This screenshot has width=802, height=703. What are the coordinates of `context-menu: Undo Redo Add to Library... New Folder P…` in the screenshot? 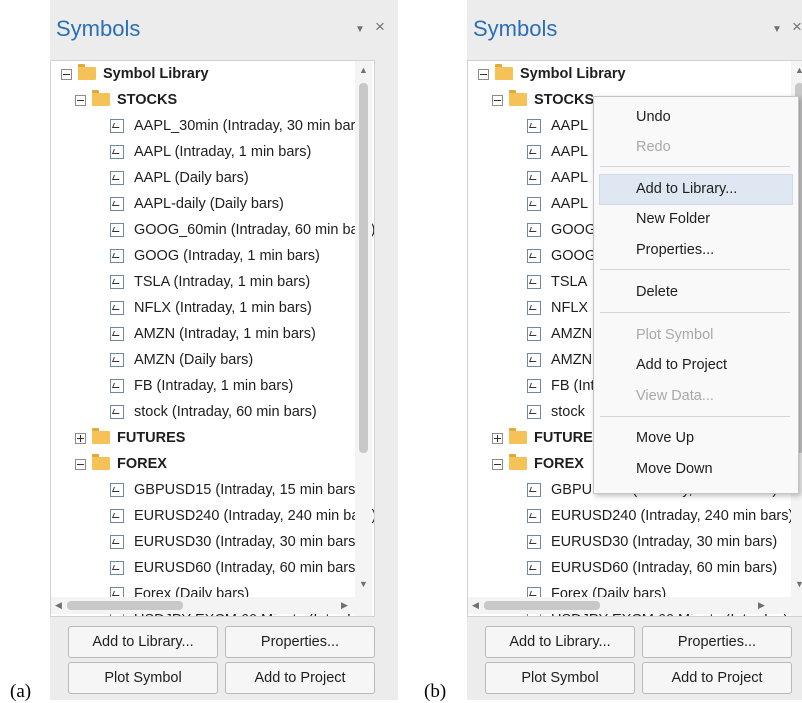 It's located at (696, 295).